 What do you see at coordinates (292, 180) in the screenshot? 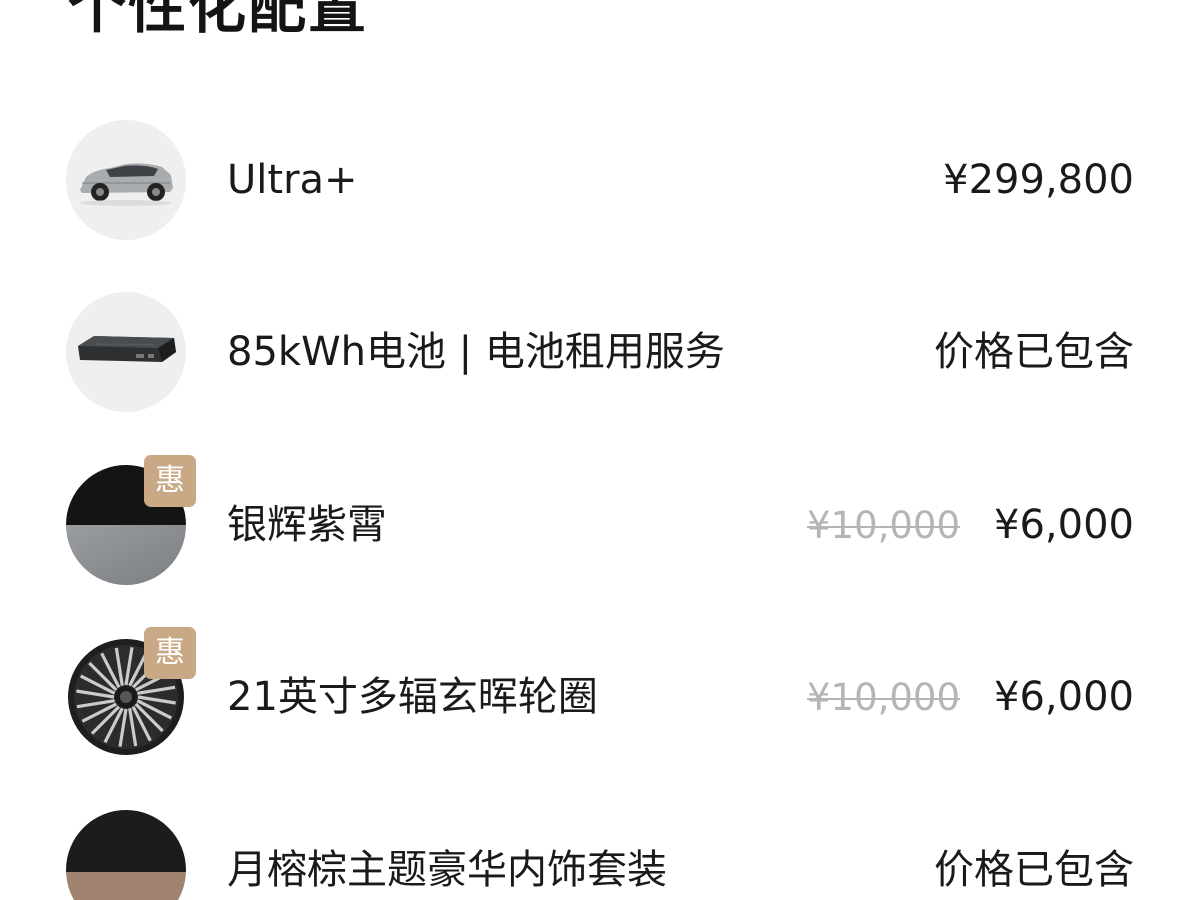
I see `item-name: Ultra+` at bounding box center [292, 180].